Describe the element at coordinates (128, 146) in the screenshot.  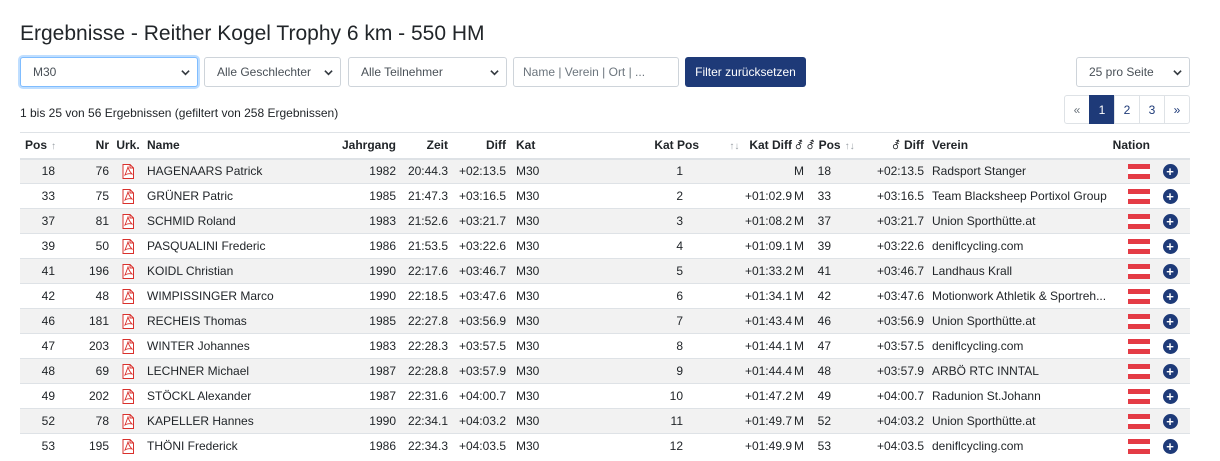
I see `col-header-urk: Urk.` at that location.